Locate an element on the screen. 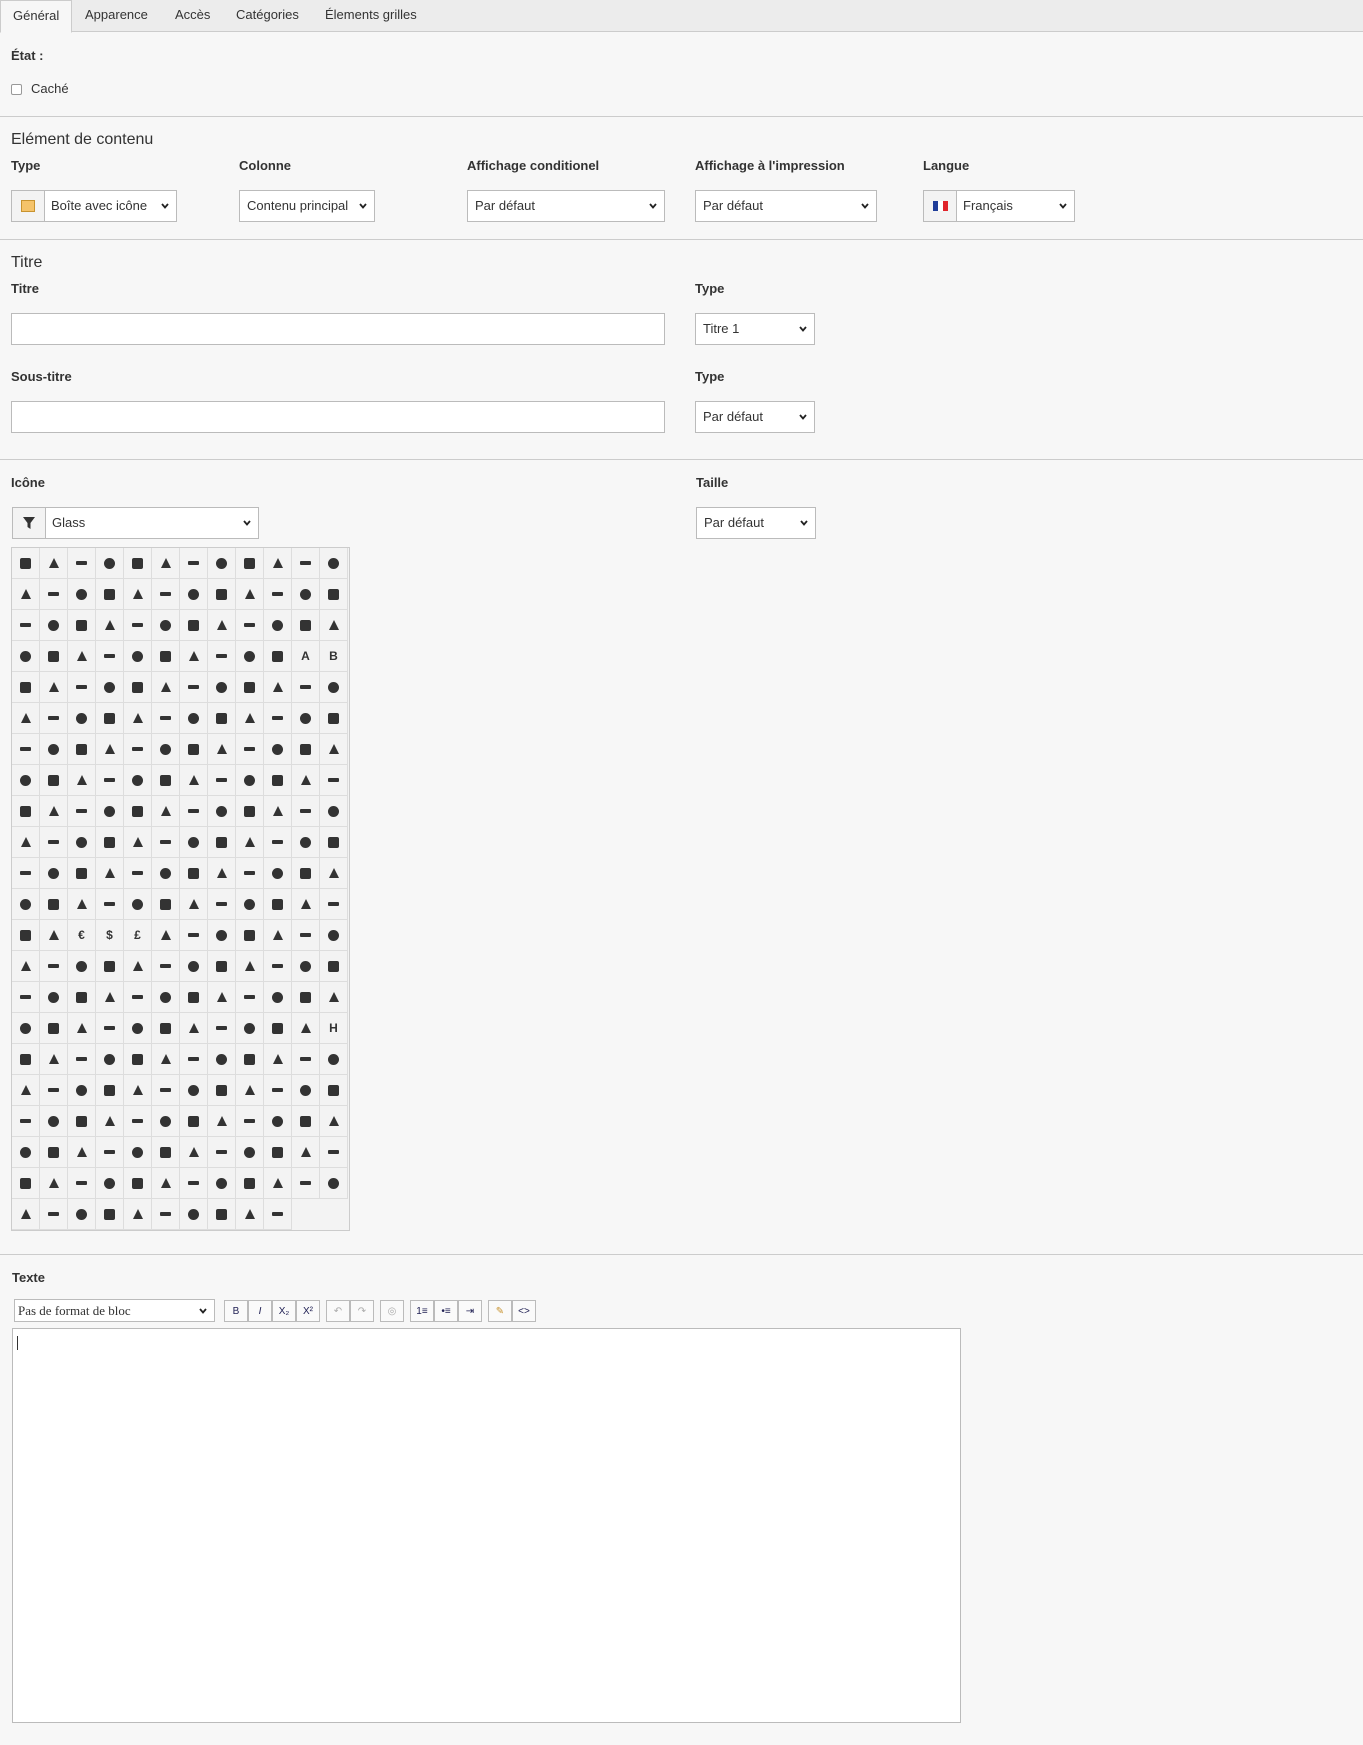 The height and width of the screenshot is (1745, 1363). hidden-checkbox is located at coordinates (16, 89).